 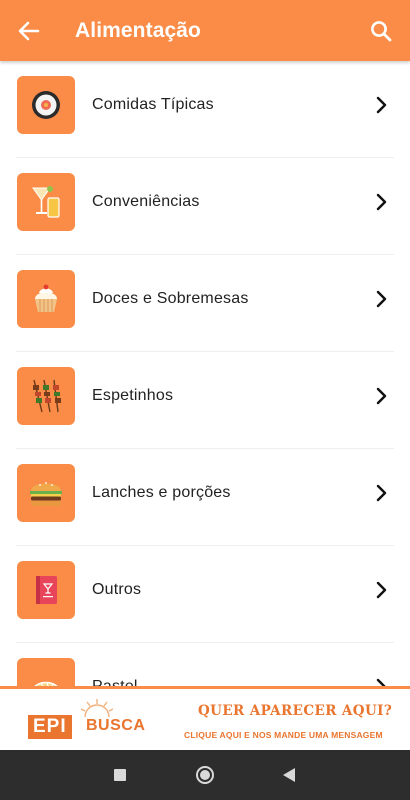 I want to click on arrow-left-icon, so click(x=29, y=30).